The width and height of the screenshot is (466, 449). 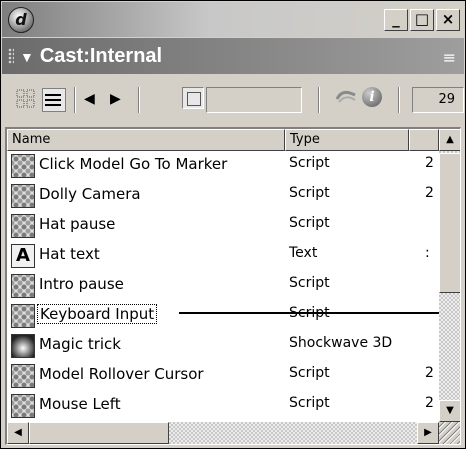 What do you see at coordinates (54, 100) in the screenshot?
I see `list-view-button` at bounding box center [54, 100].